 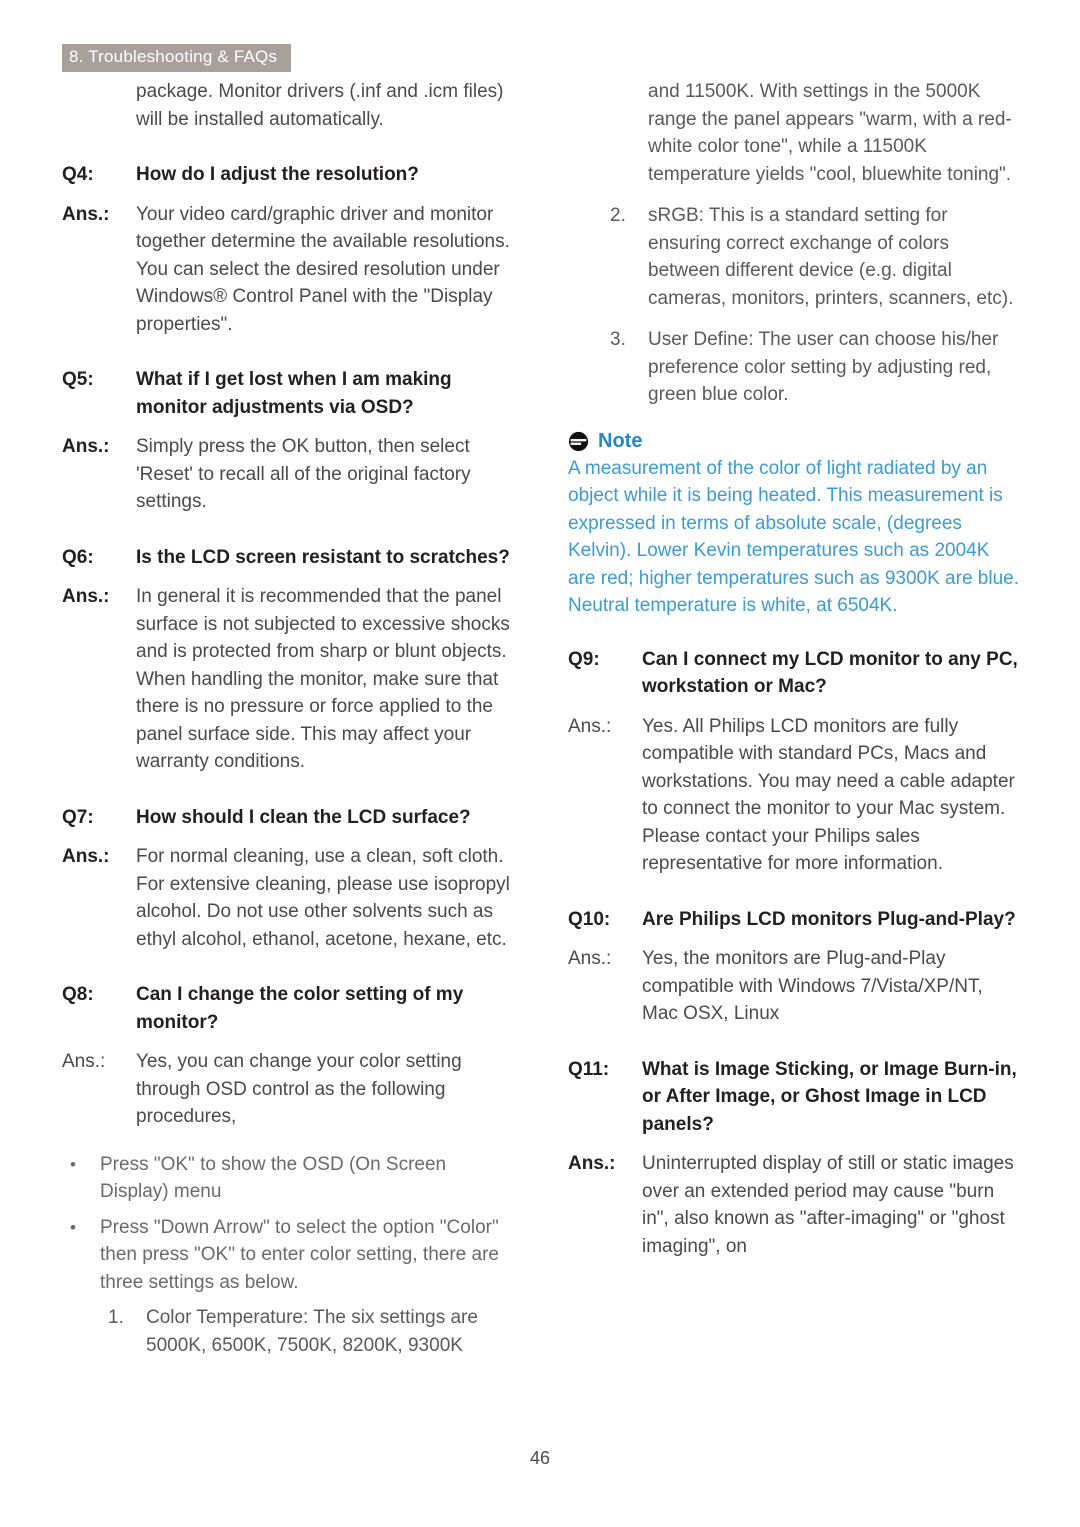 What do you see at coordinates (86, 214) in the screenshot?
I see `q4-ans-label: Ans.:` at bounding box center [86, 214].